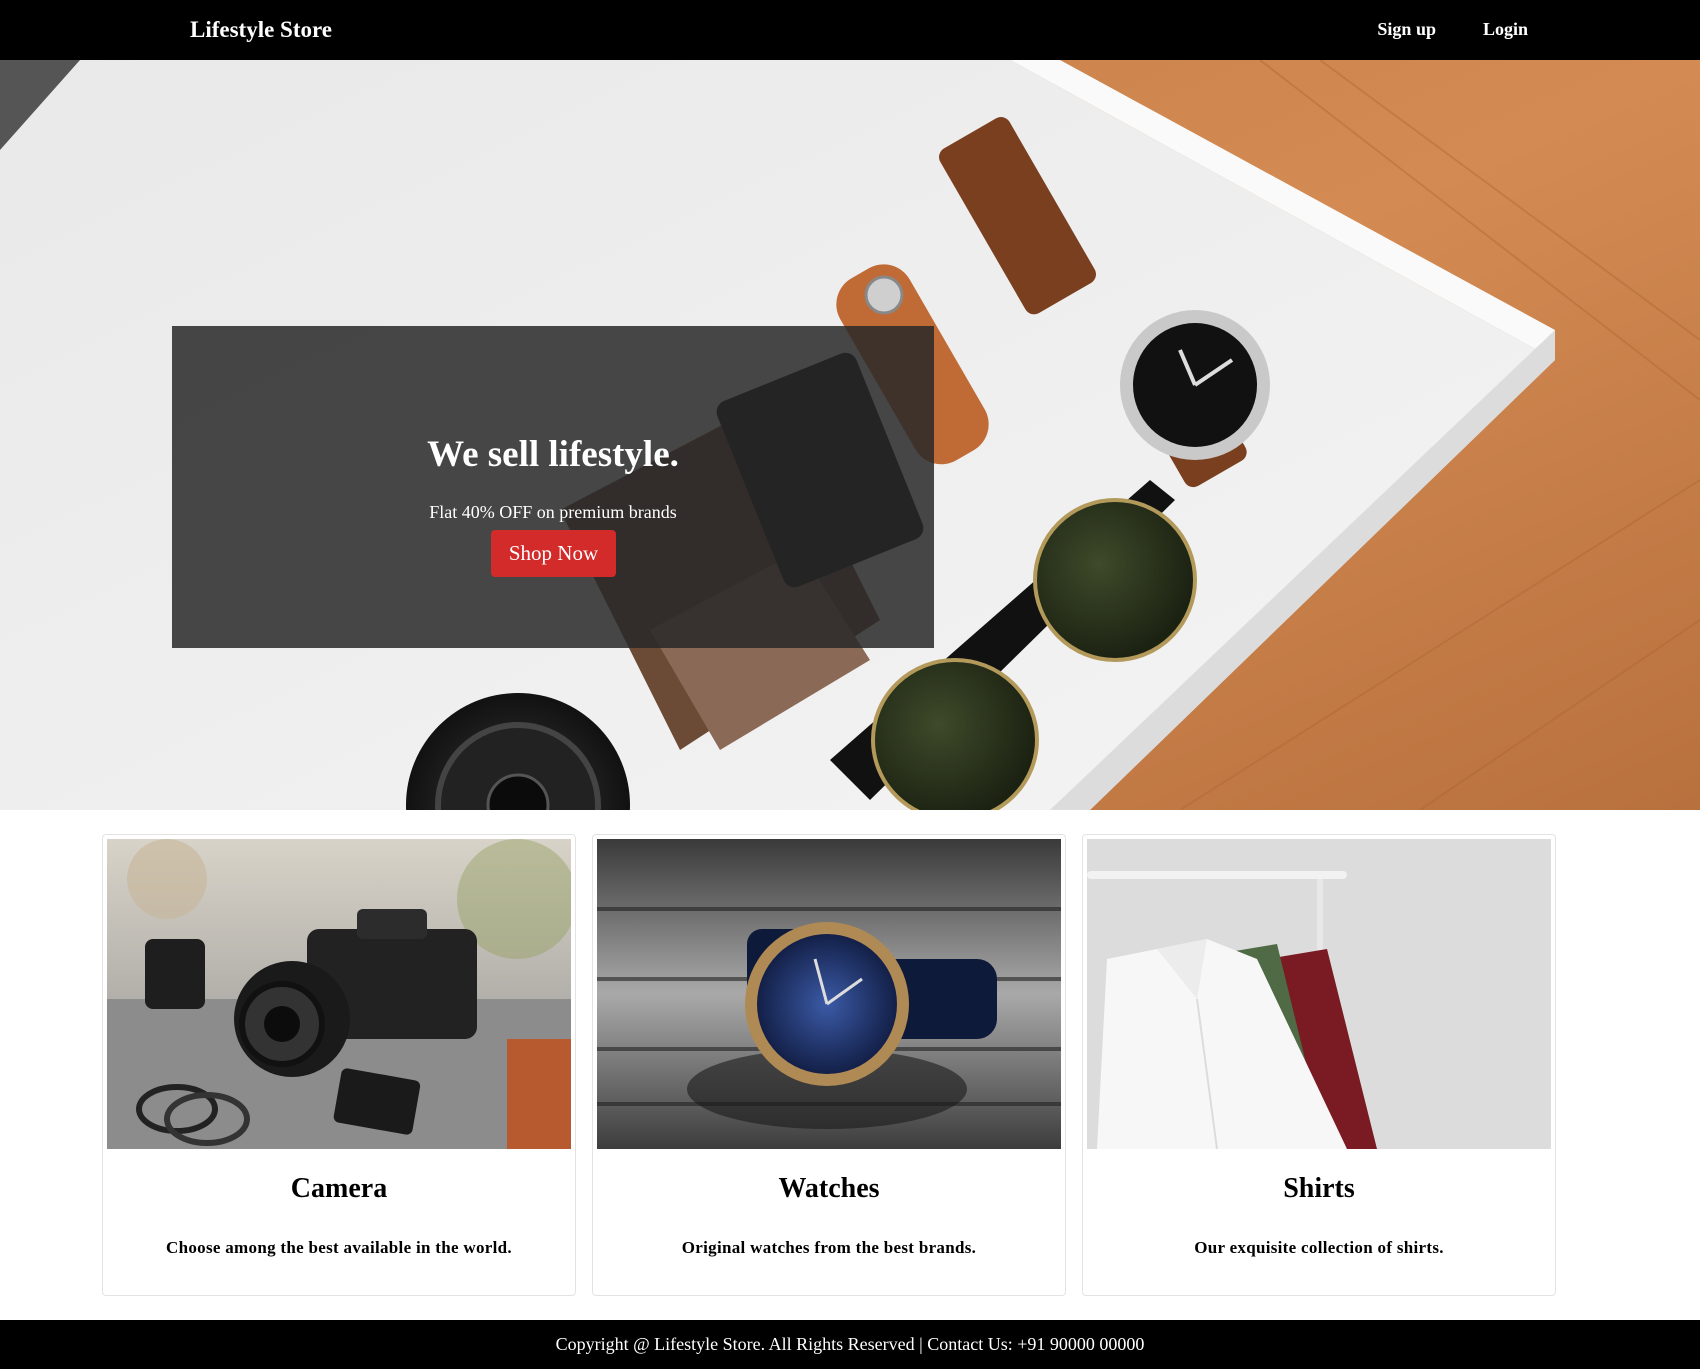 This screenshot has width=1700, height=1369. What do you see at coordinates (553, 512) in the screenshot?
I see `hero-subtitle: Flat 40% OFF on premium brands` at bounding box center [553, 512].